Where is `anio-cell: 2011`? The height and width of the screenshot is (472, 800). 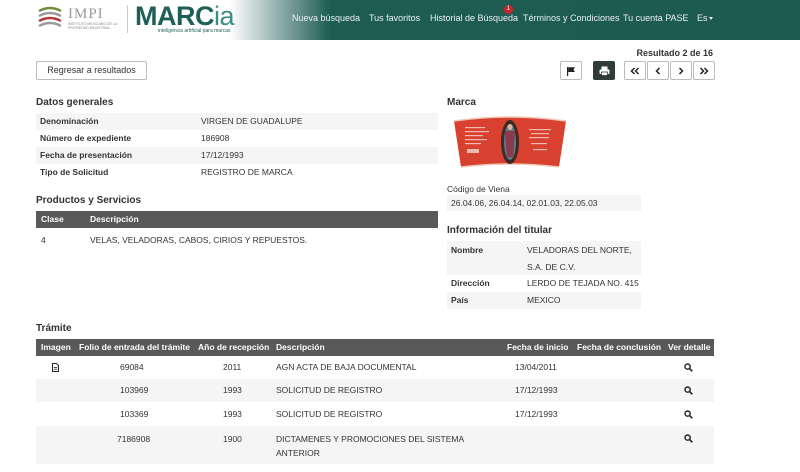
anio-cell: 2011 is located at coordinates (232, 367).